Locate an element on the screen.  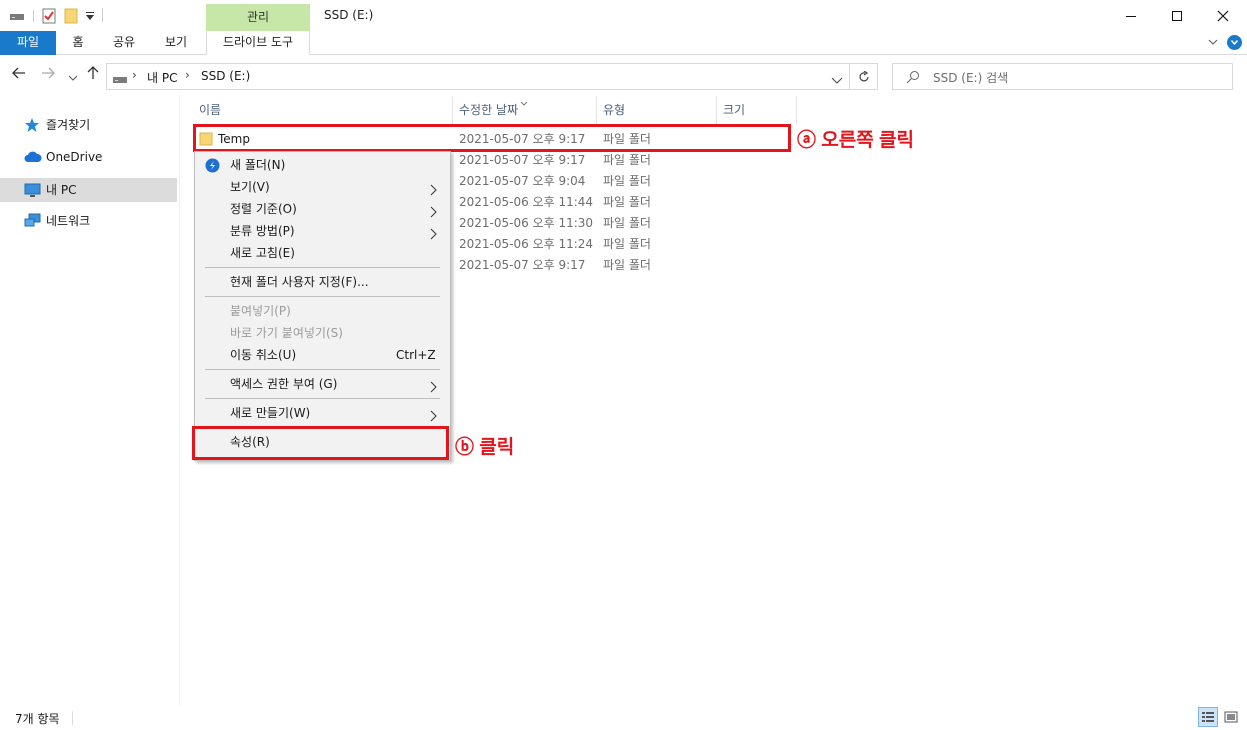
menu-item-undo-move: 이동 취소(U) Ctrl+Z is located at coordinates (322, 355).